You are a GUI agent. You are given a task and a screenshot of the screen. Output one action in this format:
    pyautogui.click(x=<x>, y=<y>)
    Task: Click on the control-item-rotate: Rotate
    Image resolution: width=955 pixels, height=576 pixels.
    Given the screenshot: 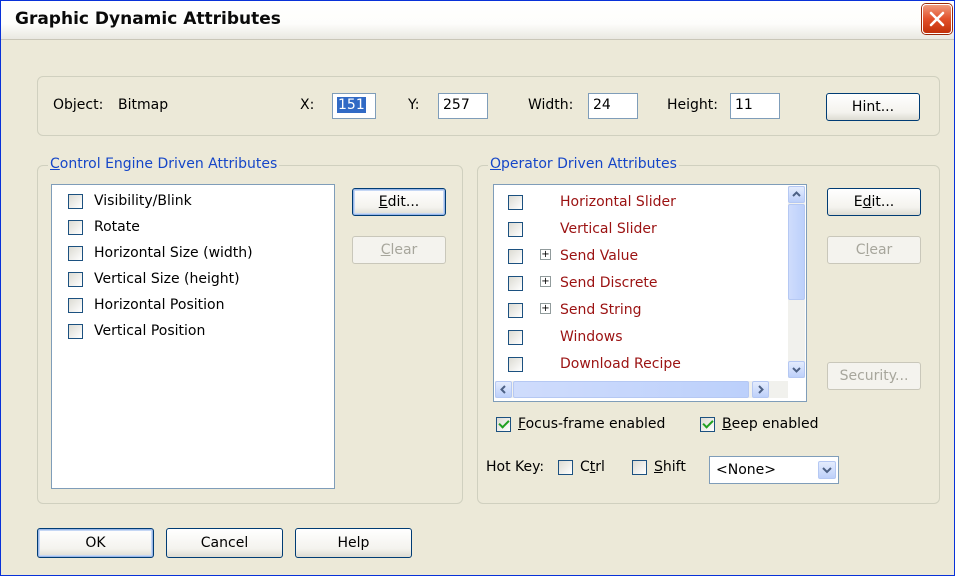 What is the action you would take?
    pyautogui.click(x=192, y=229)
    